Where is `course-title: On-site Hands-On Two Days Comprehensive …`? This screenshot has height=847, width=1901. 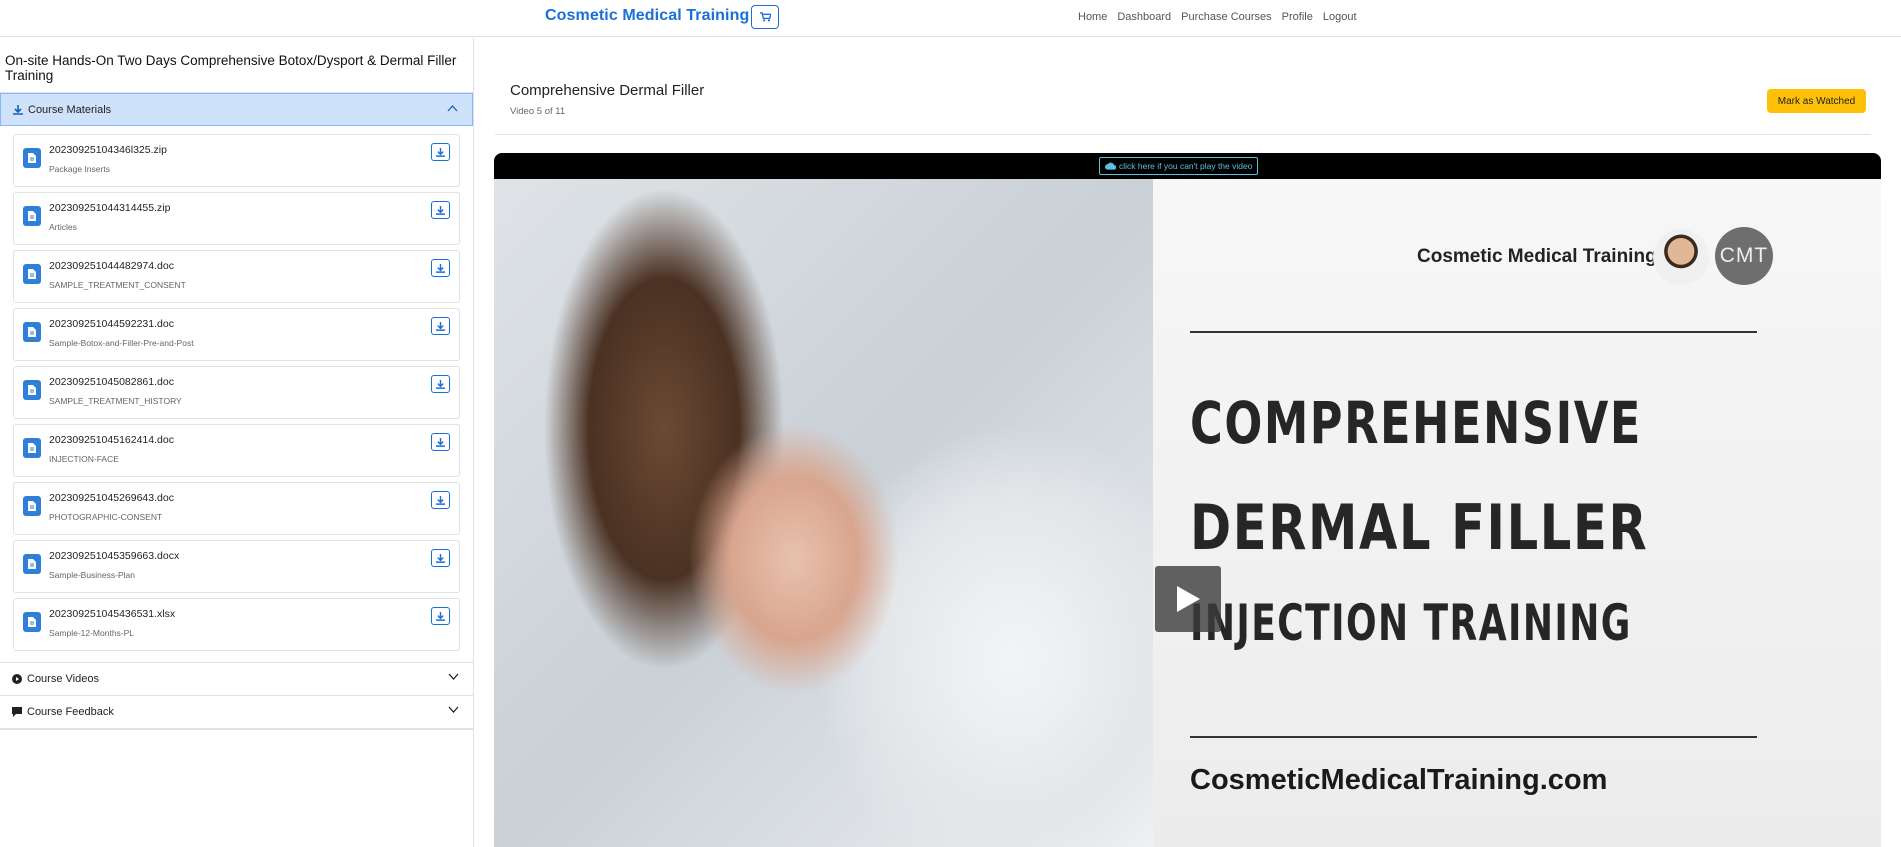 course-title: On-site Hands-On Two Days Comprehensive … is located at coordinates (231, 68).